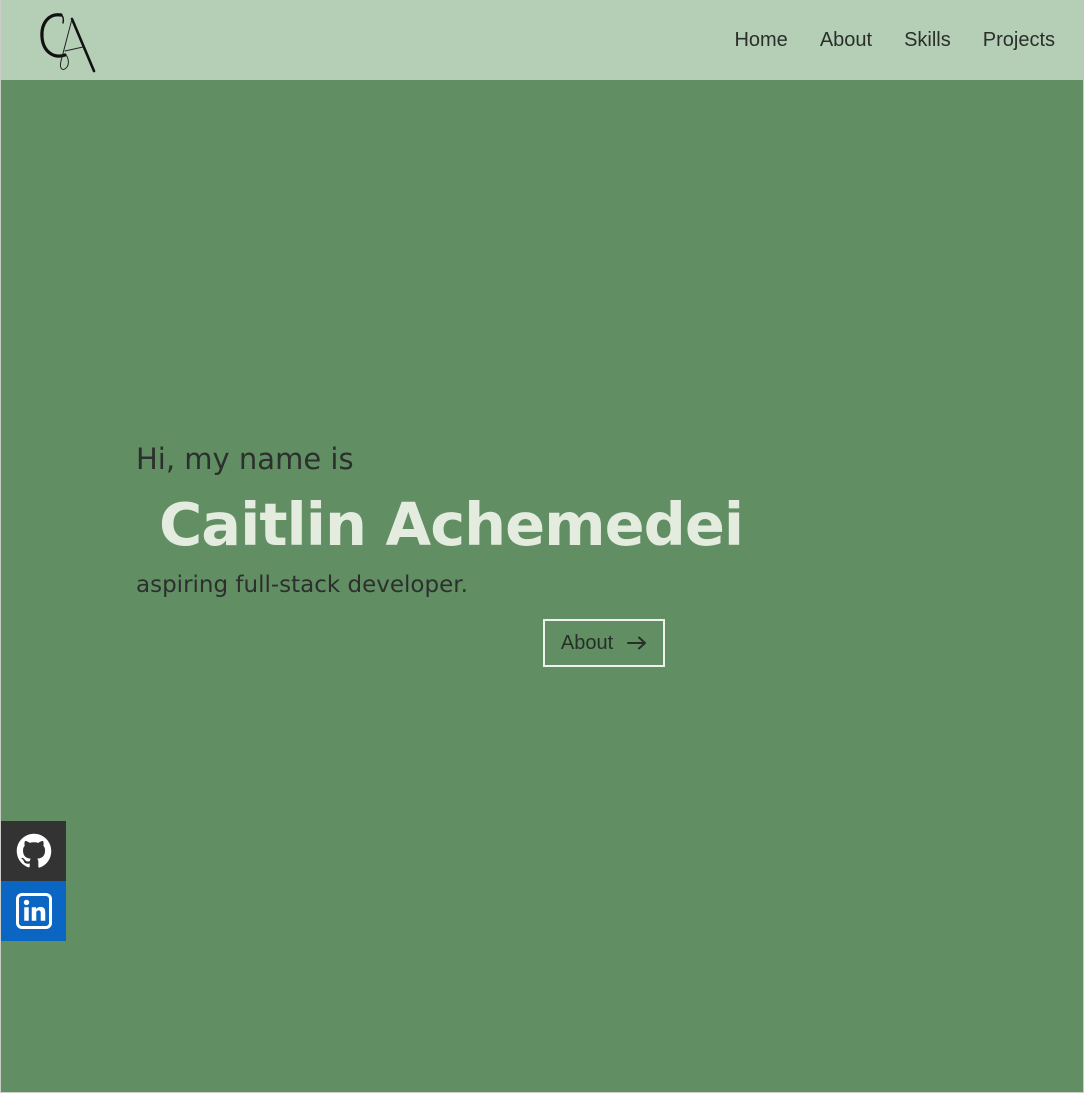  I want to click on nav-projects: Projects, so click(1011, 40).